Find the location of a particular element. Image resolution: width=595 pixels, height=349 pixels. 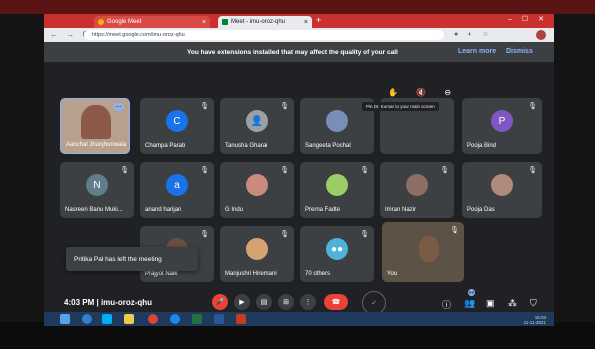

participant-name: Aanchal Jhunjhunwala is located at coordinates (96, 145).